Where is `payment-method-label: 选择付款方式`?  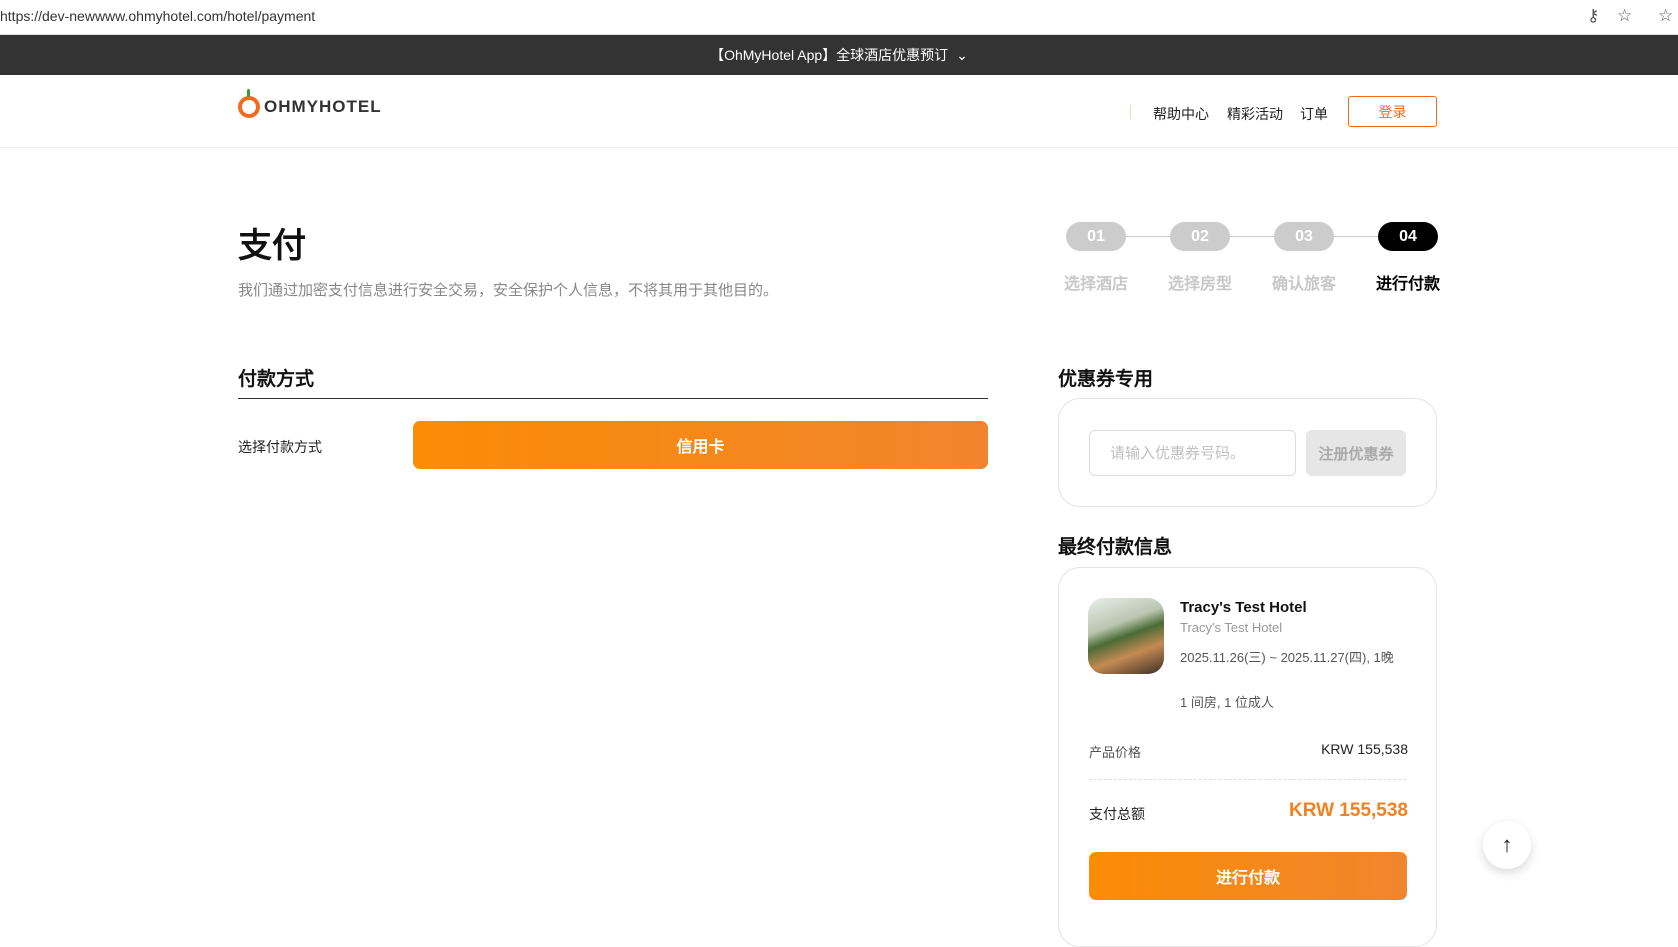
payment-method-label: 选择付款方式 is located at coordinates (280, 447).